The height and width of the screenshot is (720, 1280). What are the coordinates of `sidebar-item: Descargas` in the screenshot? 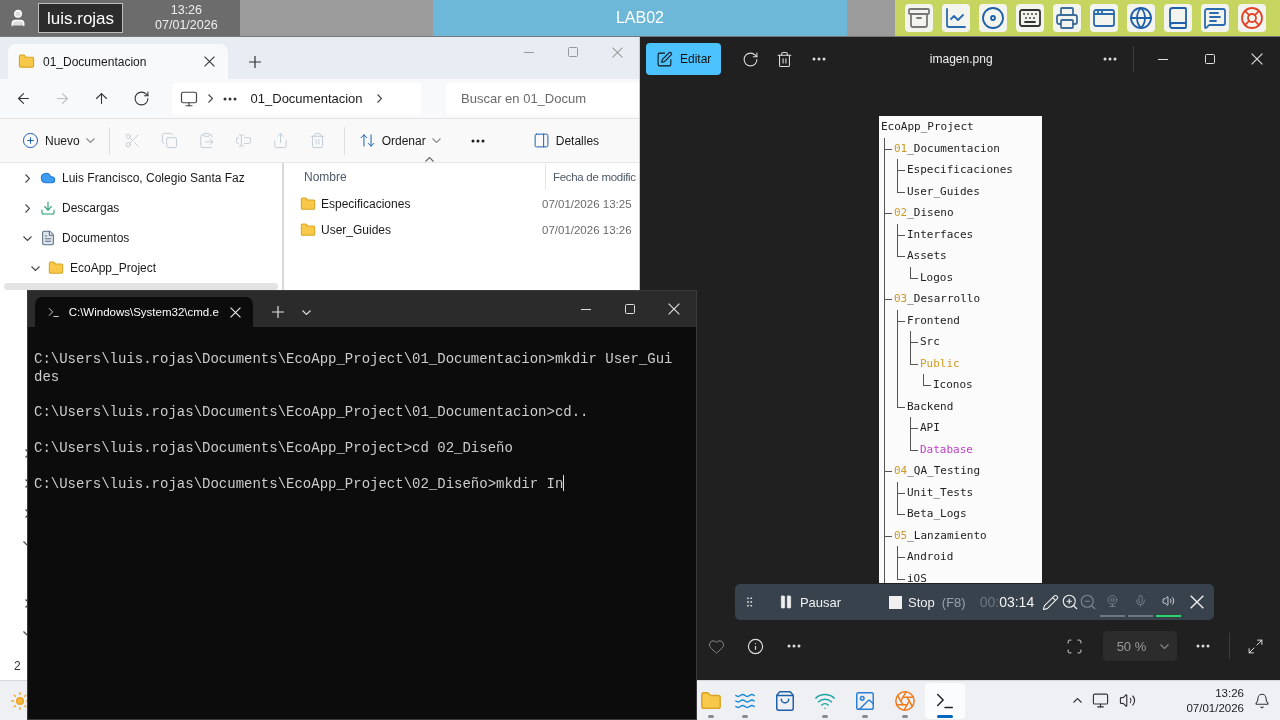 It's located at (141, 208).